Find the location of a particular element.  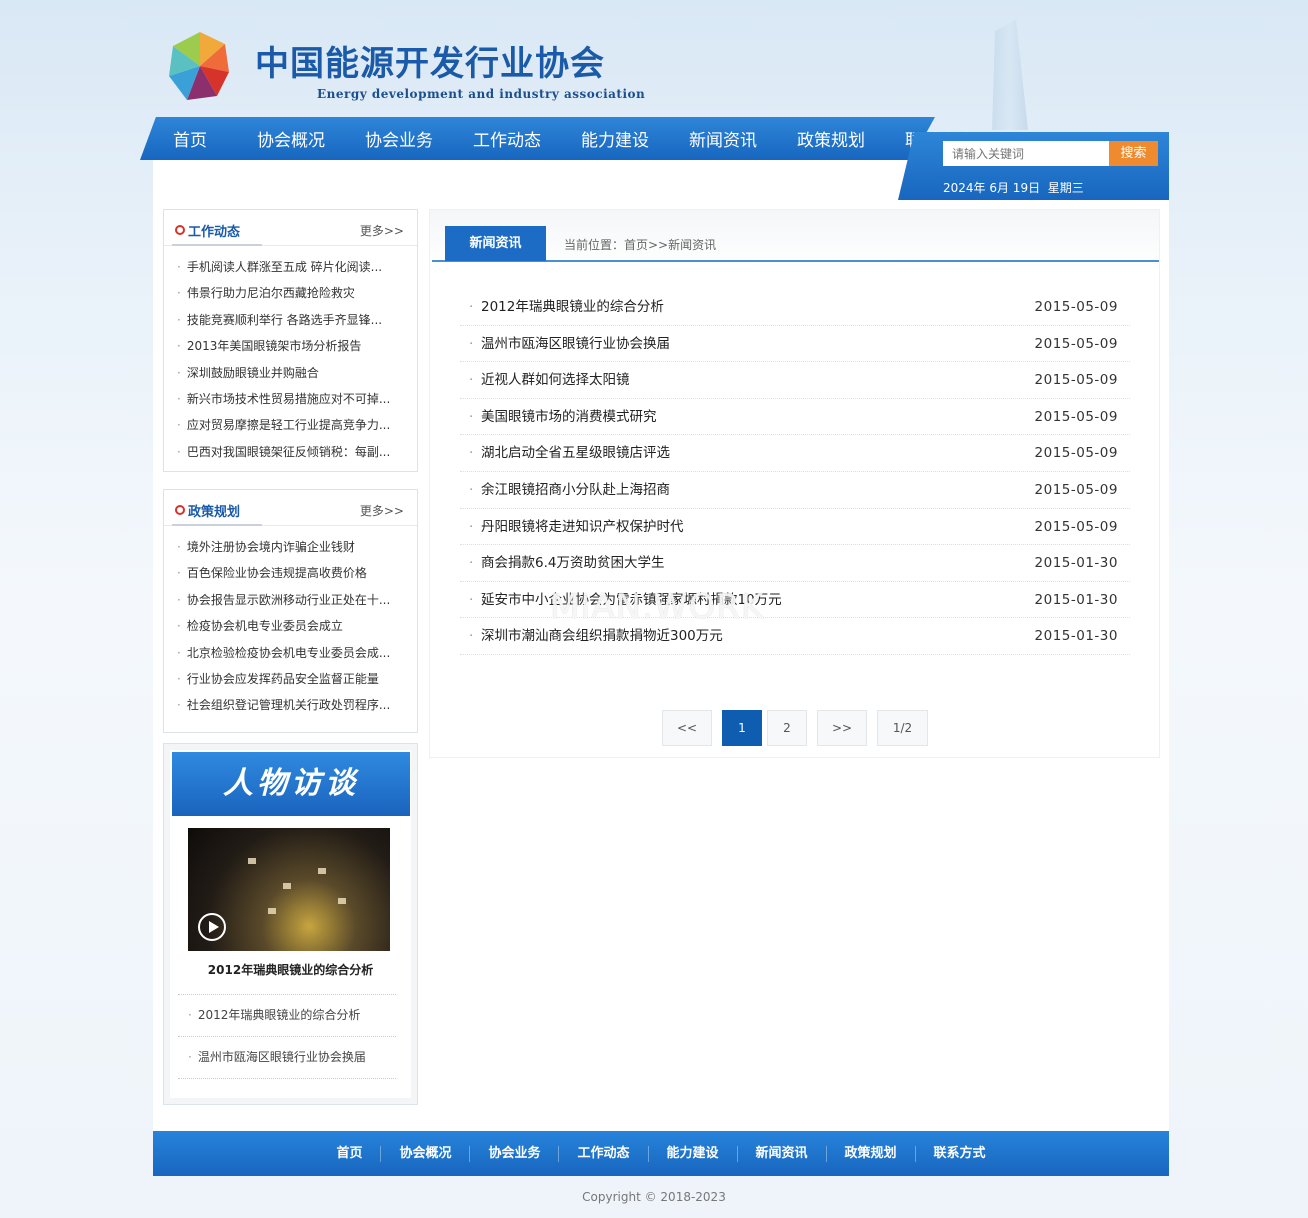

list-item: 百色保险业协会违规提高收费价格 is located at coordinates (297, 573).